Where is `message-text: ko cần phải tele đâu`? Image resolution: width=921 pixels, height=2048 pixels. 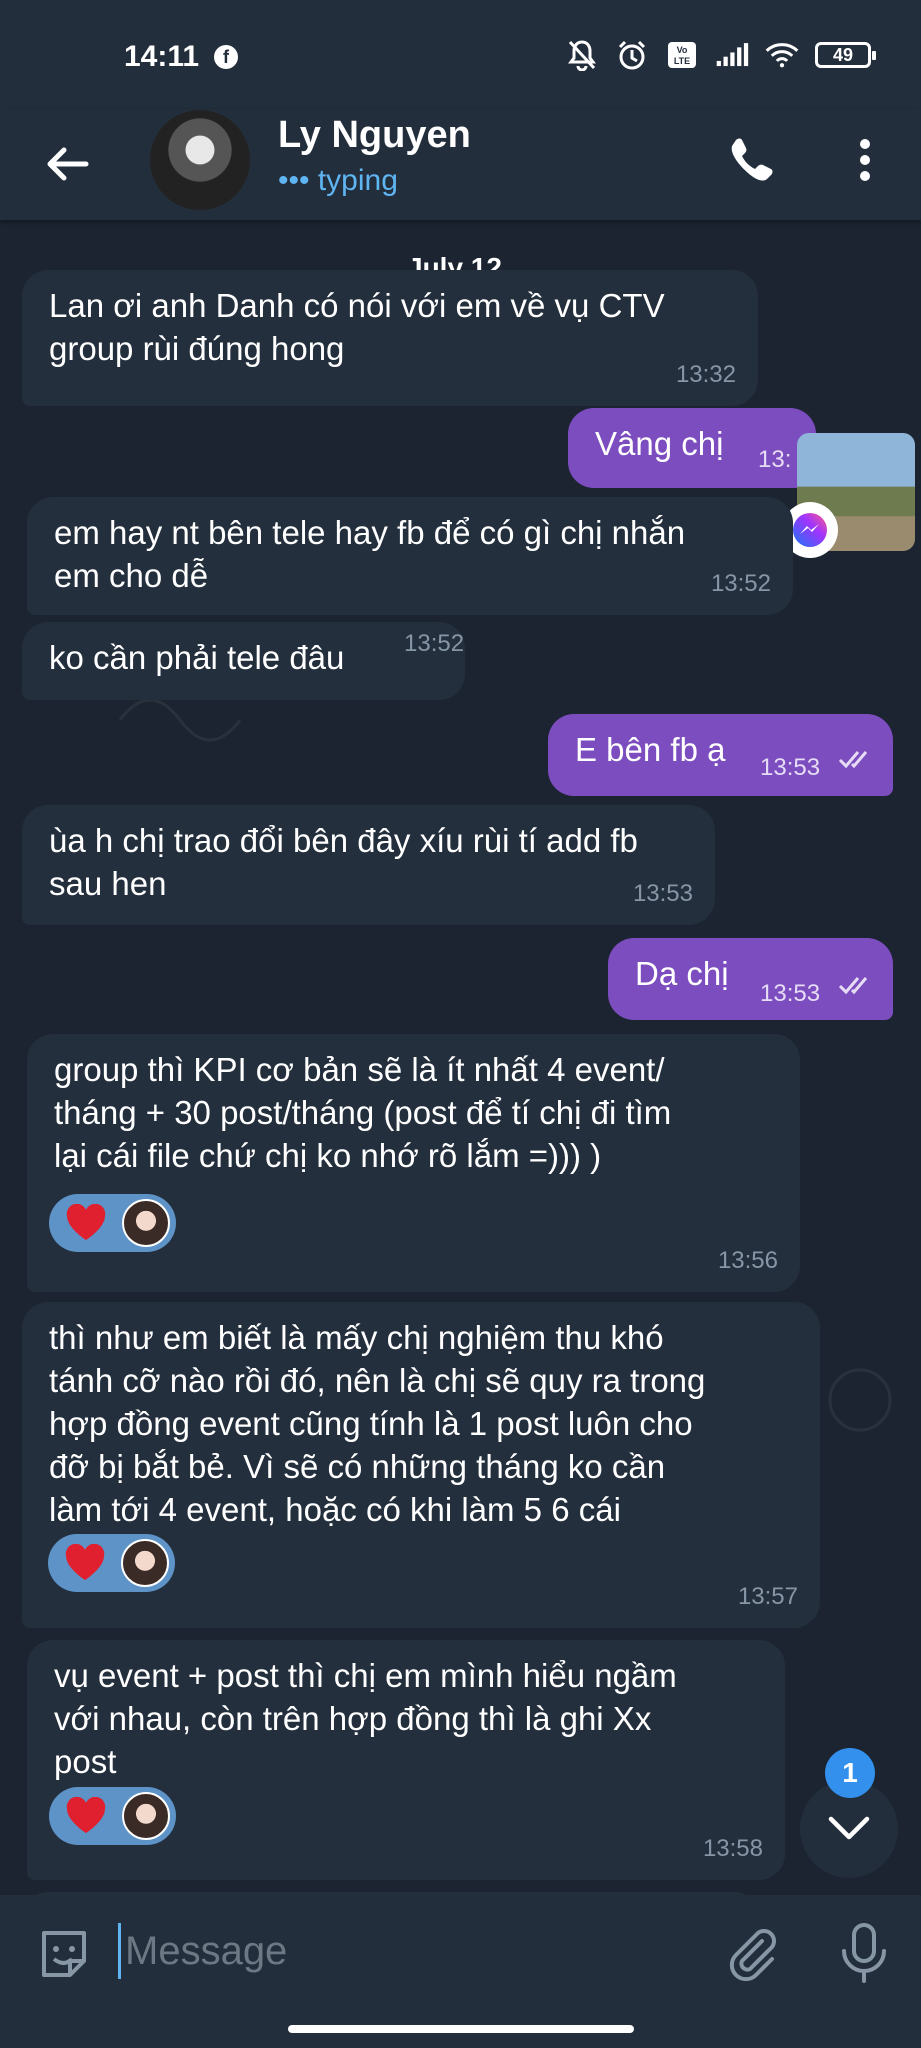 message-text: ko cần phải tele đâu is located at coordinates (197, 657).